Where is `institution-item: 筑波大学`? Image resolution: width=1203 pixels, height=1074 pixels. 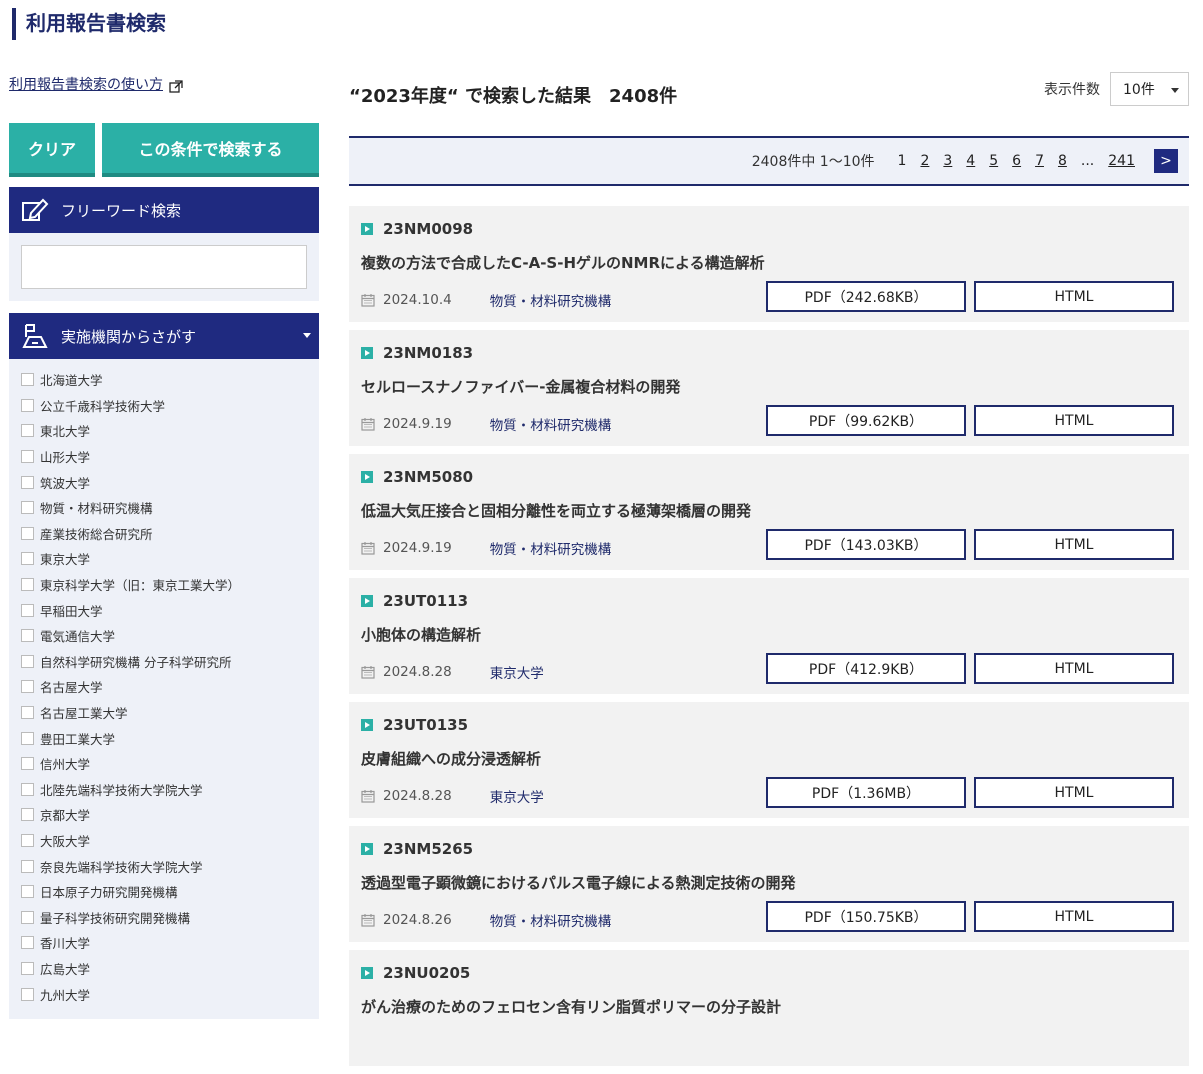
institution-item: 筑波大学 is located at coordinates (164, 482).